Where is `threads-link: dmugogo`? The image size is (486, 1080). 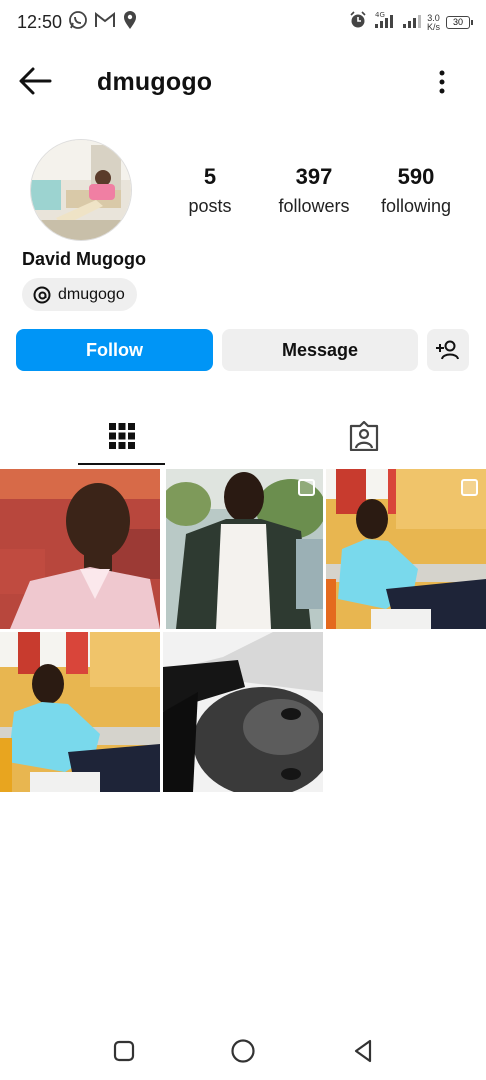
threads-link: dmugogo is located at coordinates (79, 294).